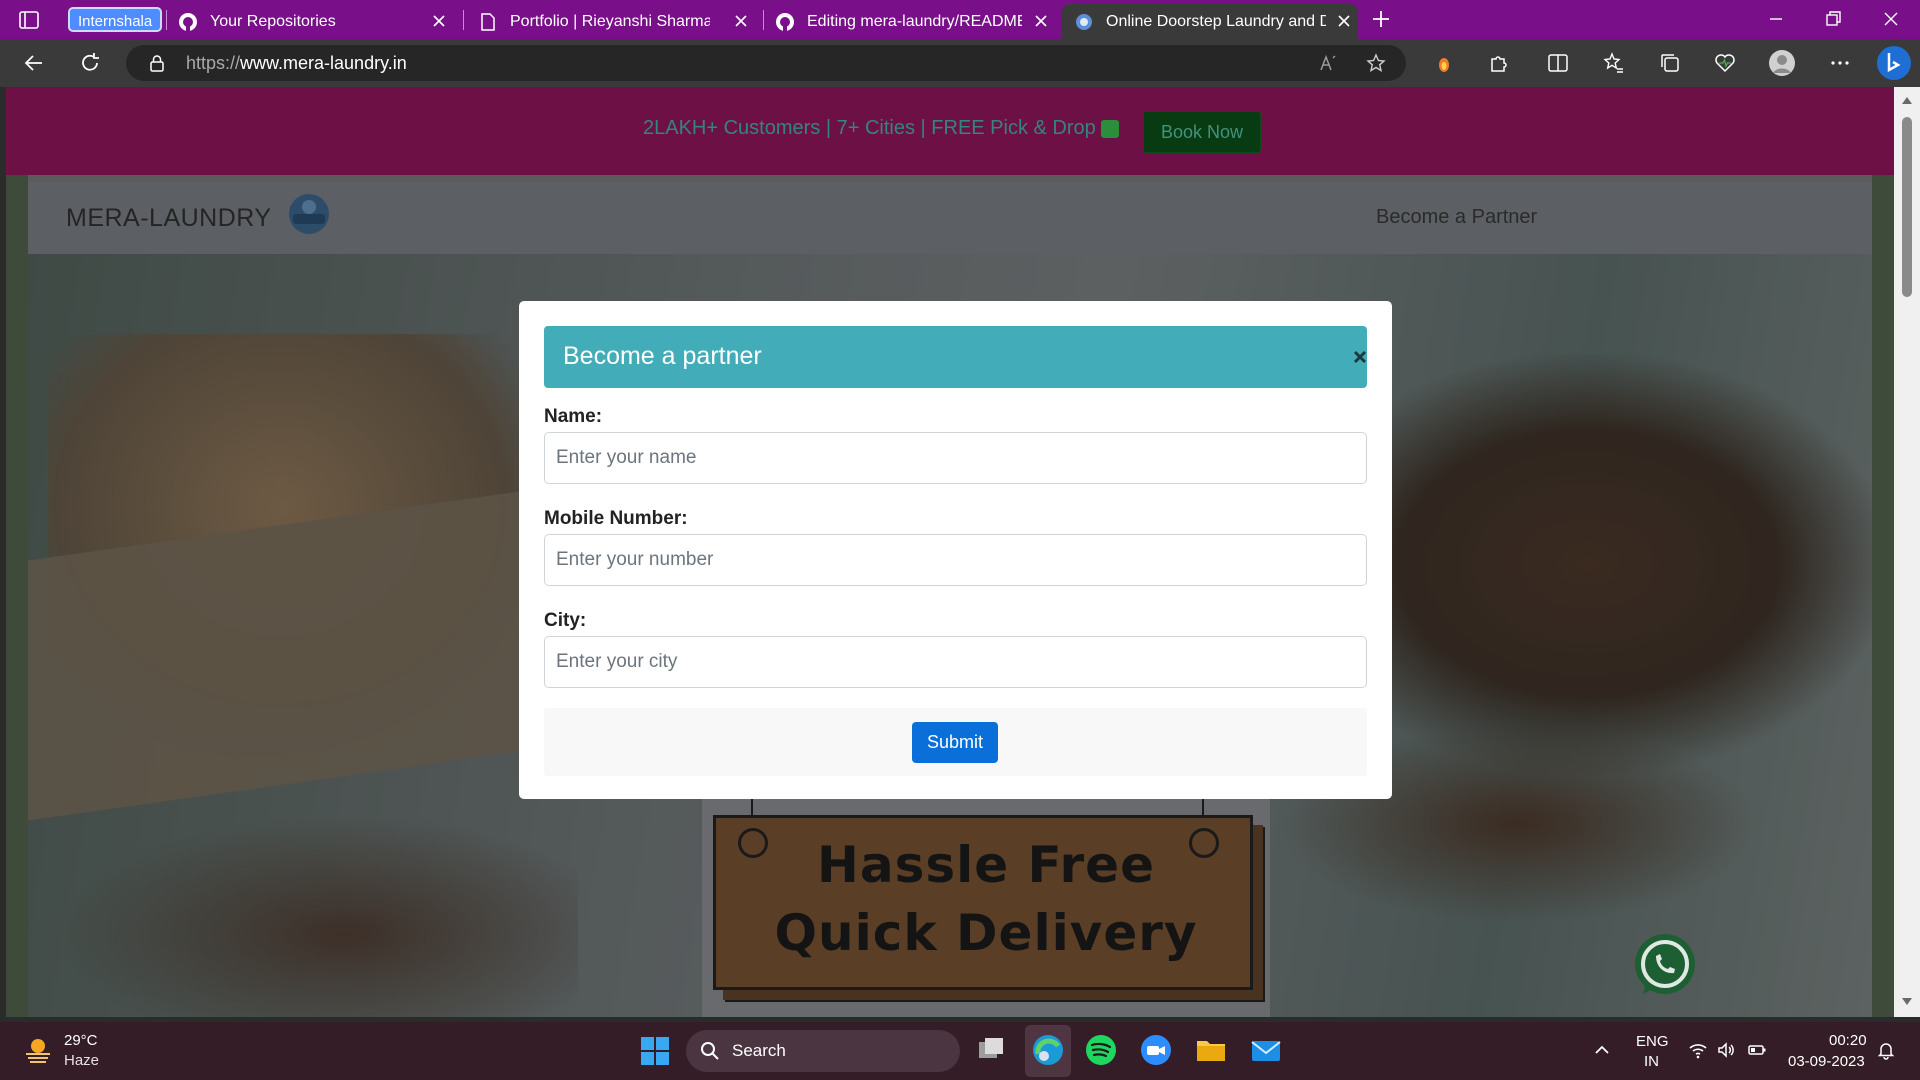 The image size is (1920, 1080). I want to click on windows-taskbar: 29°C Haze Search ENG IN 00:20 03-09-2023, so click(960, 1051).